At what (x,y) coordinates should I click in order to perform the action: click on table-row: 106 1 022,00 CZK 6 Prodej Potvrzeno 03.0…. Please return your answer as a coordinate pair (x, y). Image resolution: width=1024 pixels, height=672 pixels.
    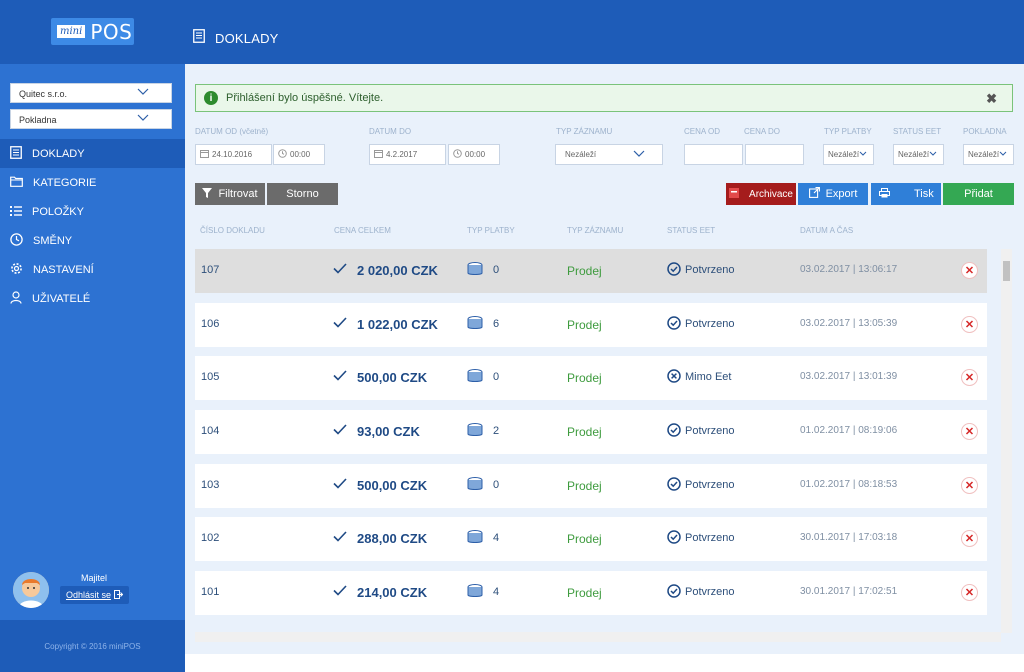
    Looking at the image, I should click on (591, 325).